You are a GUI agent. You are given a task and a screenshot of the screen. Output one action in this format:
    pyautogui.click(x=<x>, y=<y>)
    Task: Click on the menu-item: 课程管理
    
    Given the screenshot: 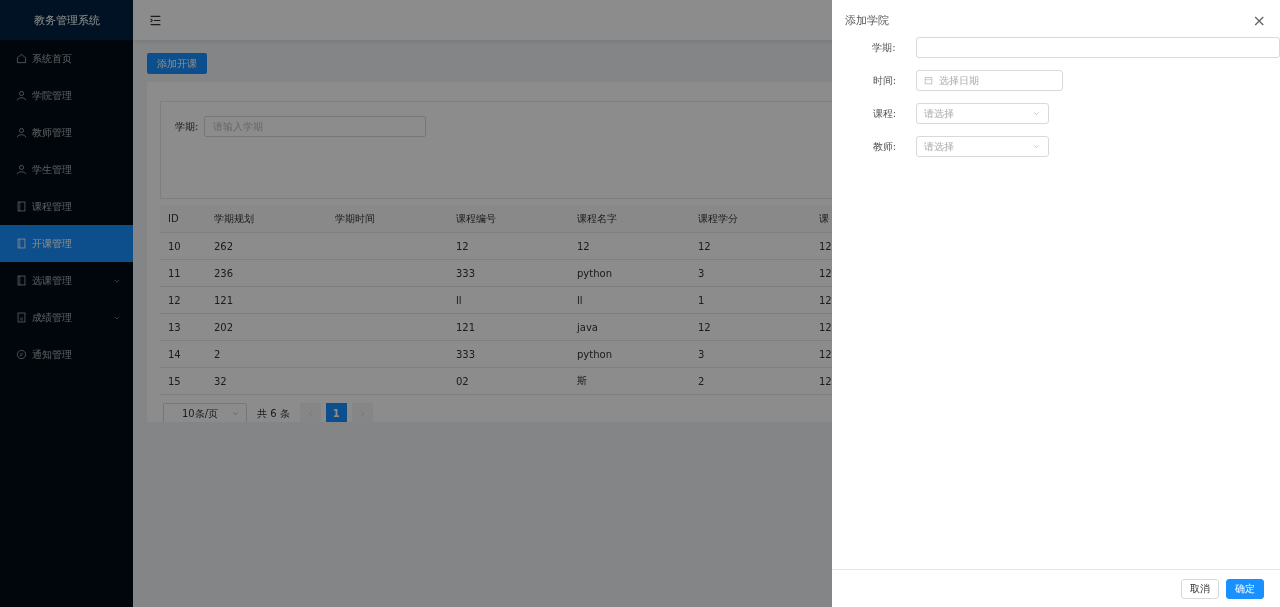 What is the action you would take?
    pyautogui.click(x=66, y=206)
    